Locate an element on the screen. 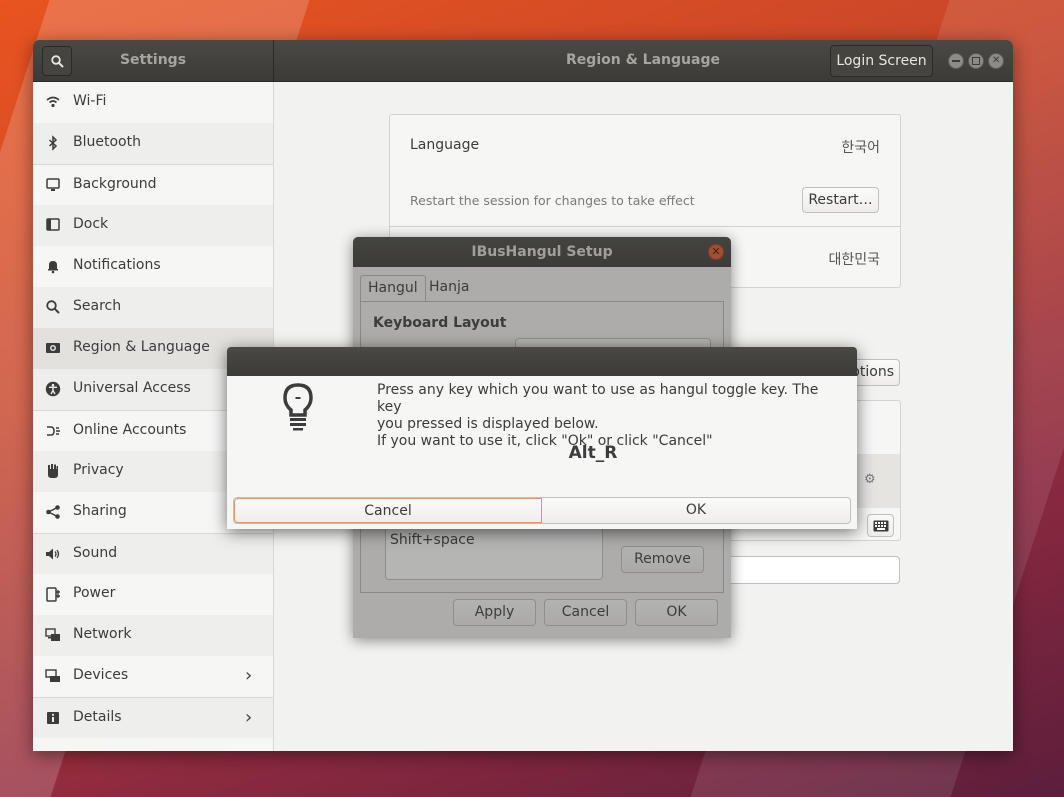 This screenshot has height=797, width=1064. login-screen-button: Login Screen is located at coordinates (881, 61).